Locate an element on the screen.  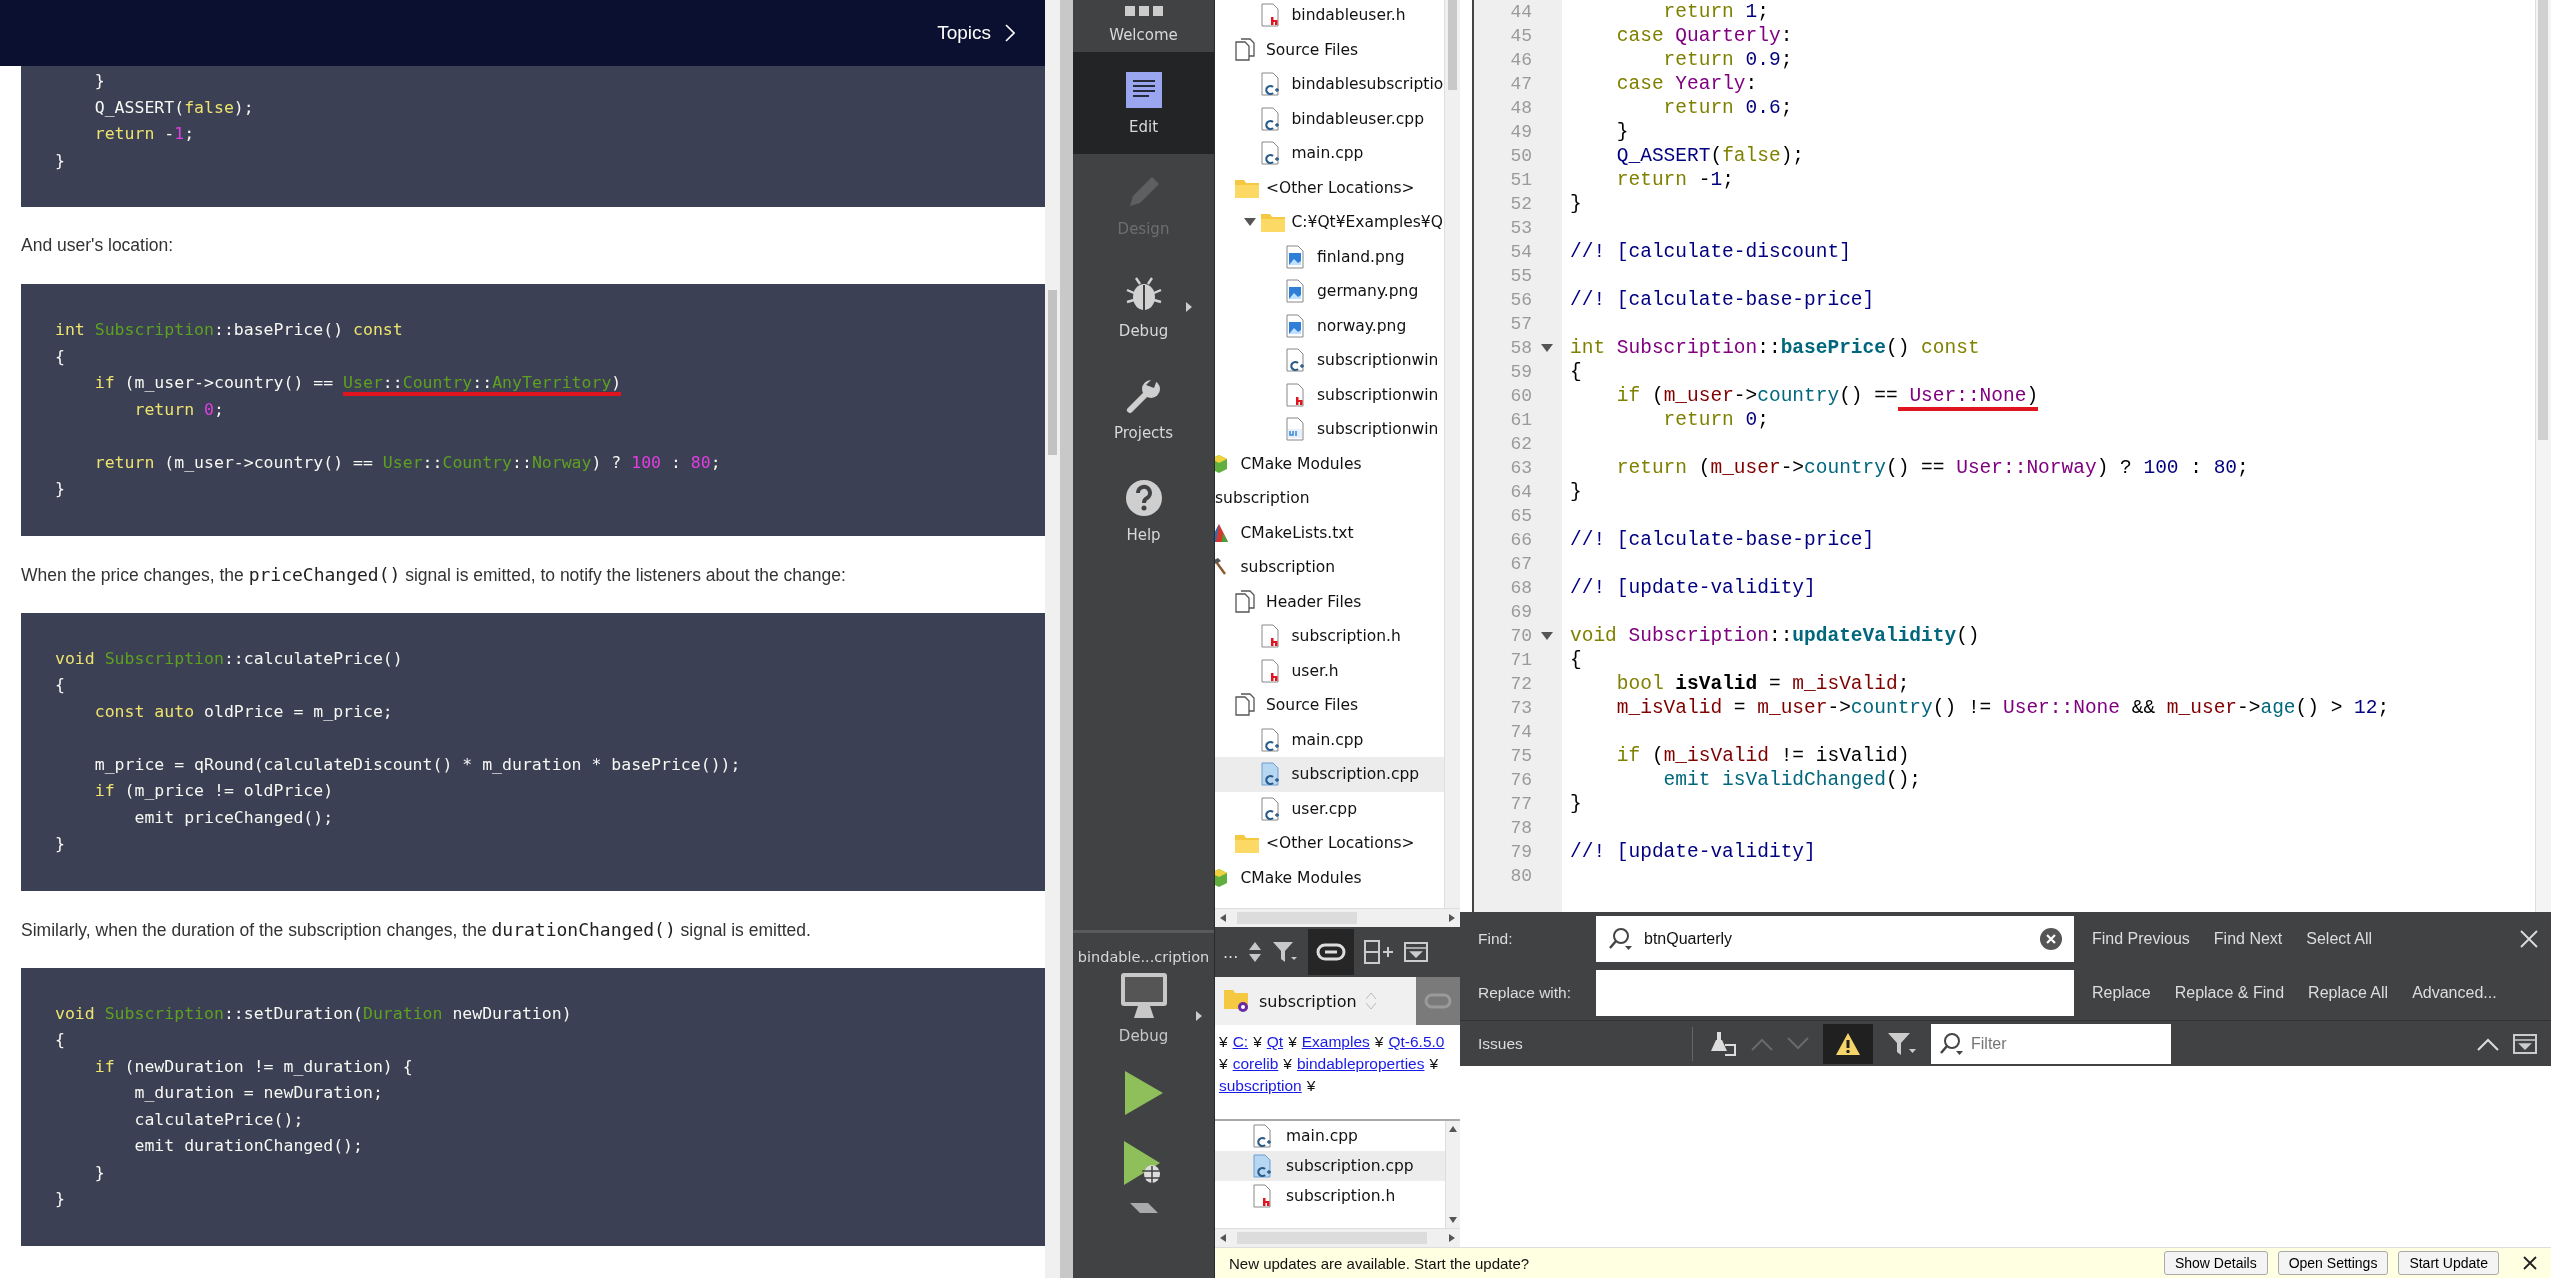
code-line: } is located at coordinates (60, 1198).